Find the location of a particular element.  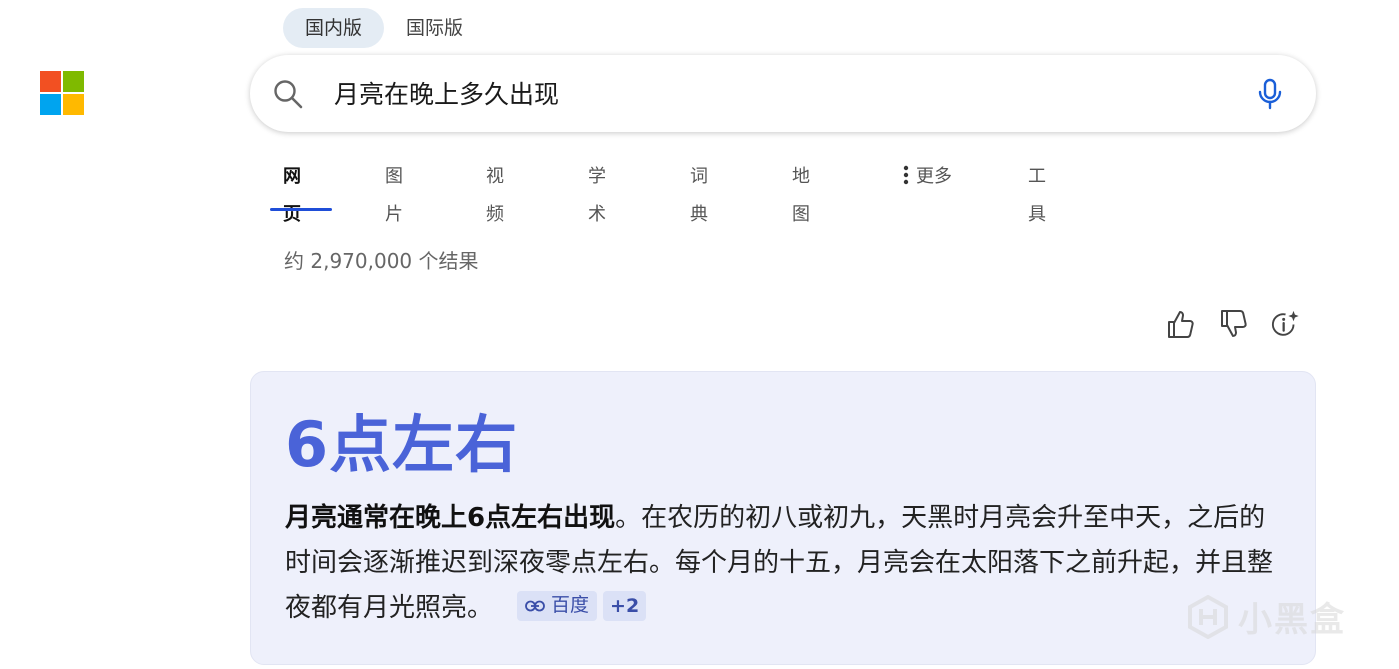

nav-academic: 学术 is located at coordinates (597, 191).